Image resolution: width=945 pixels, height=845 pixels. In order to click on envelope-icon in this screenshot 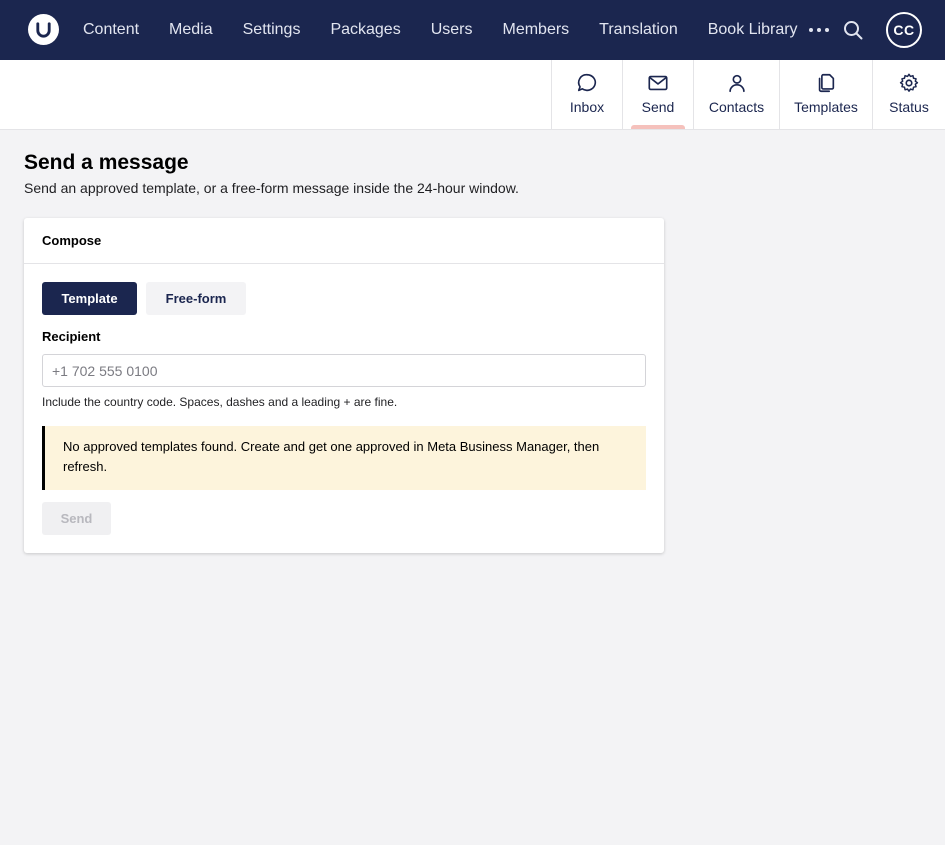, I will do `click(658, 83)`.